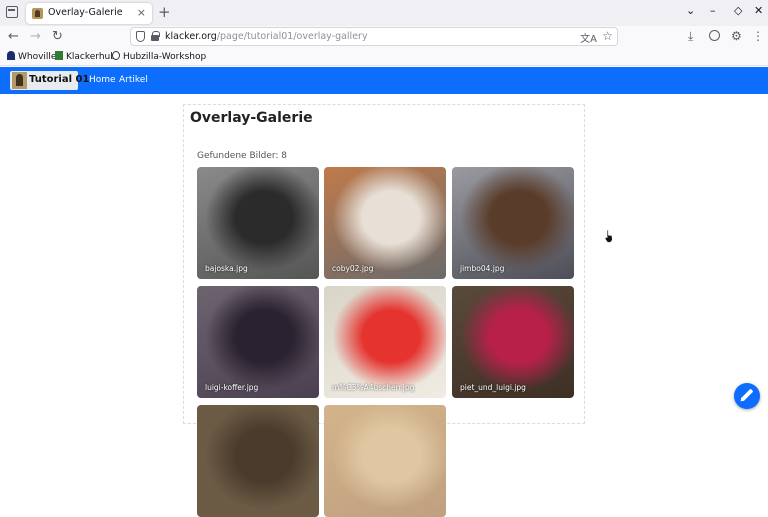 Image resolution: width=768 pixels, height=517 pixels. Describe the element at coordinates (738, 11) in the screenshot. I see `maximize-button: ◇` at that location.